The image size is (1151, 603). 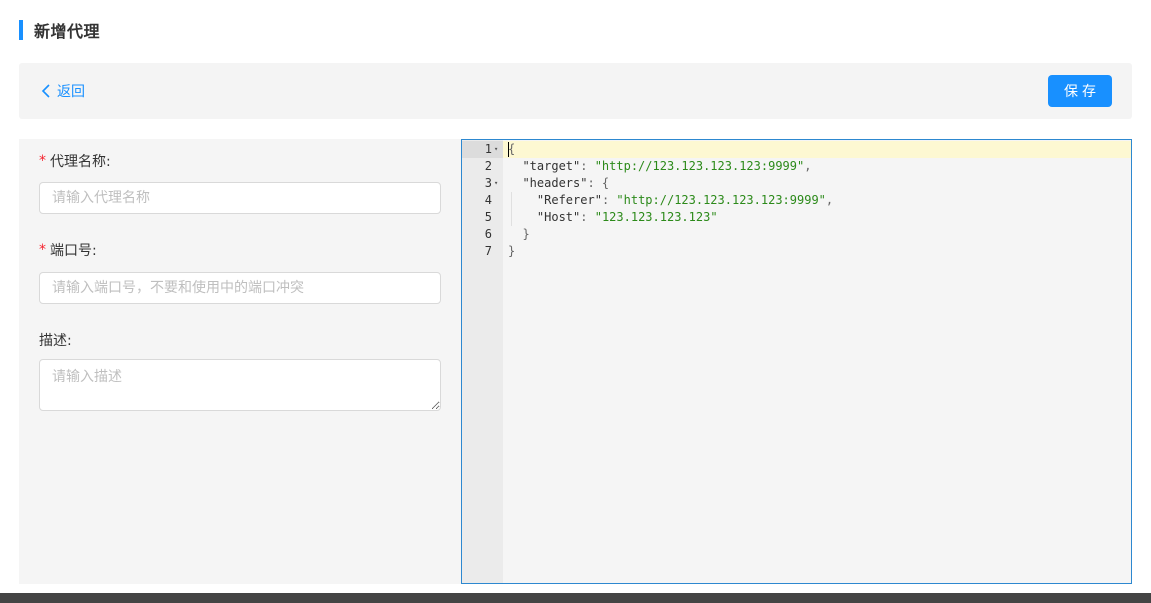 I want to click on proxy-name-label: * 代理名称:, so click(x=75, y=161).